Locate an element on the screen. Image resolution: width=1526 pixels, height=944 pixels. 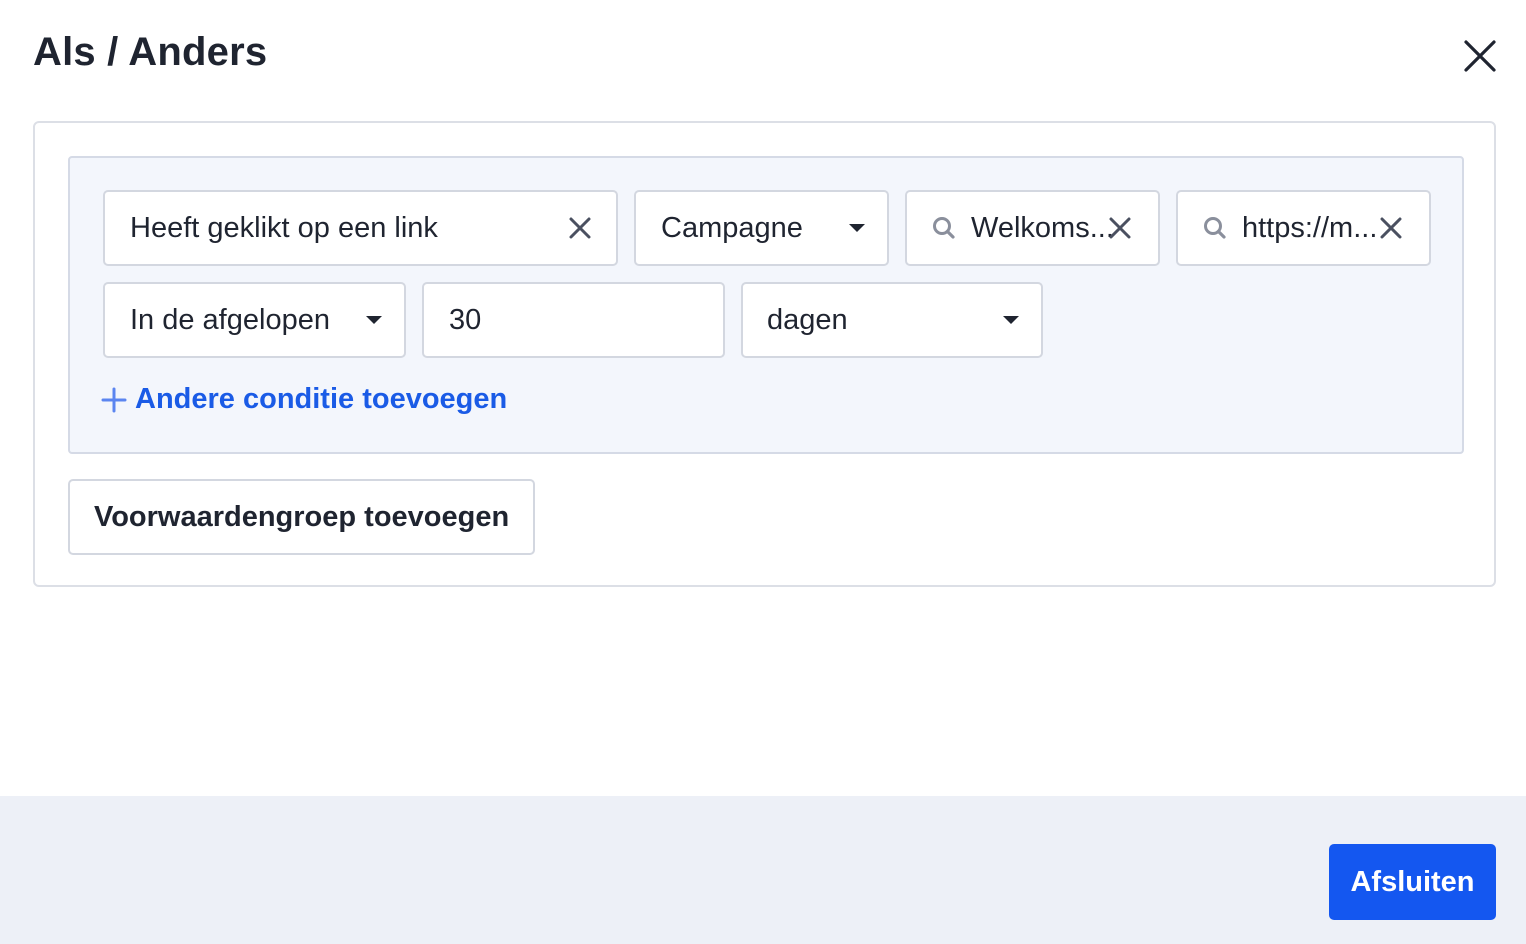
plus-icon is located at coordinates (114, 399).